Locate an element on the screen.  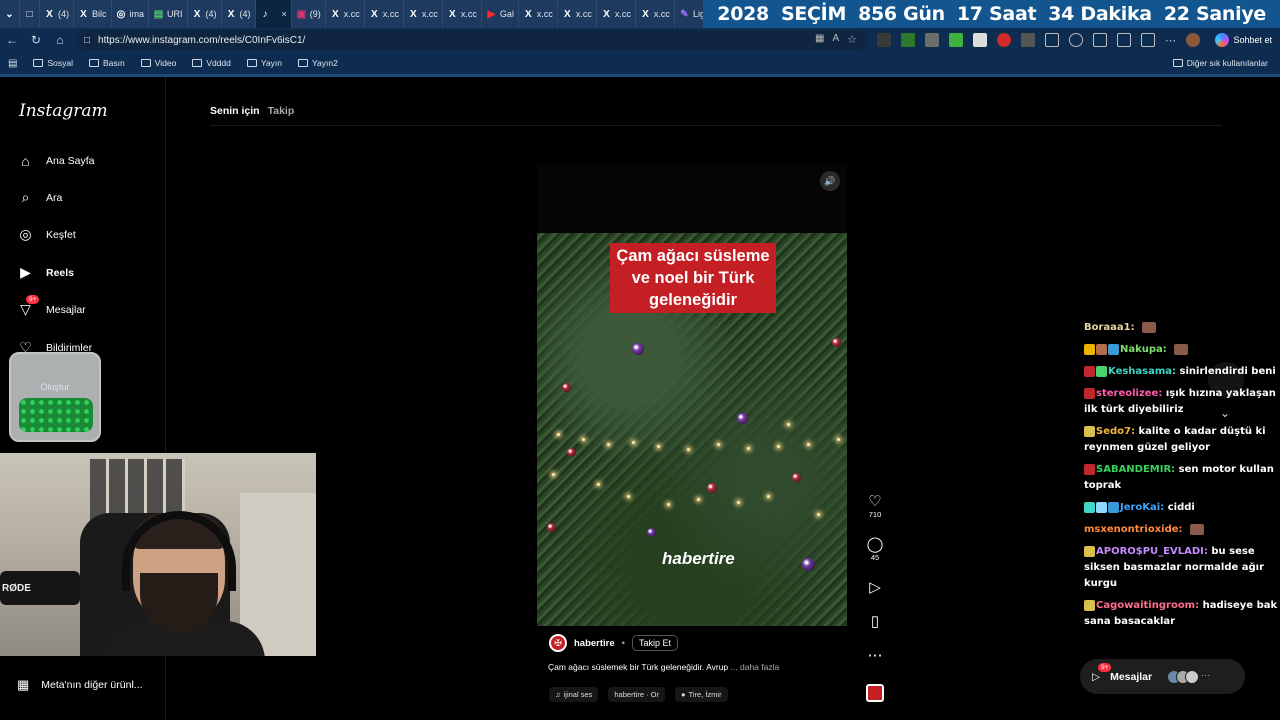
save-button: ▯ is located at coordinates (875, 622).